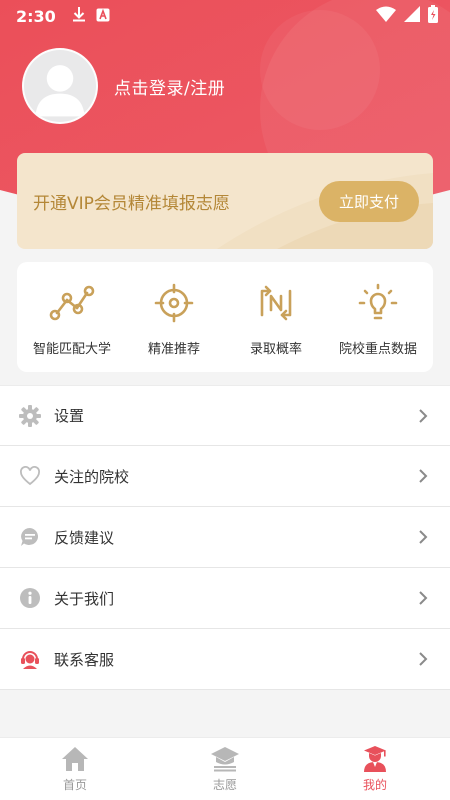  What do you see at coordinates (30, 659) in the screenshot?
I see `headset-icon` at bounding box center [30, 659].